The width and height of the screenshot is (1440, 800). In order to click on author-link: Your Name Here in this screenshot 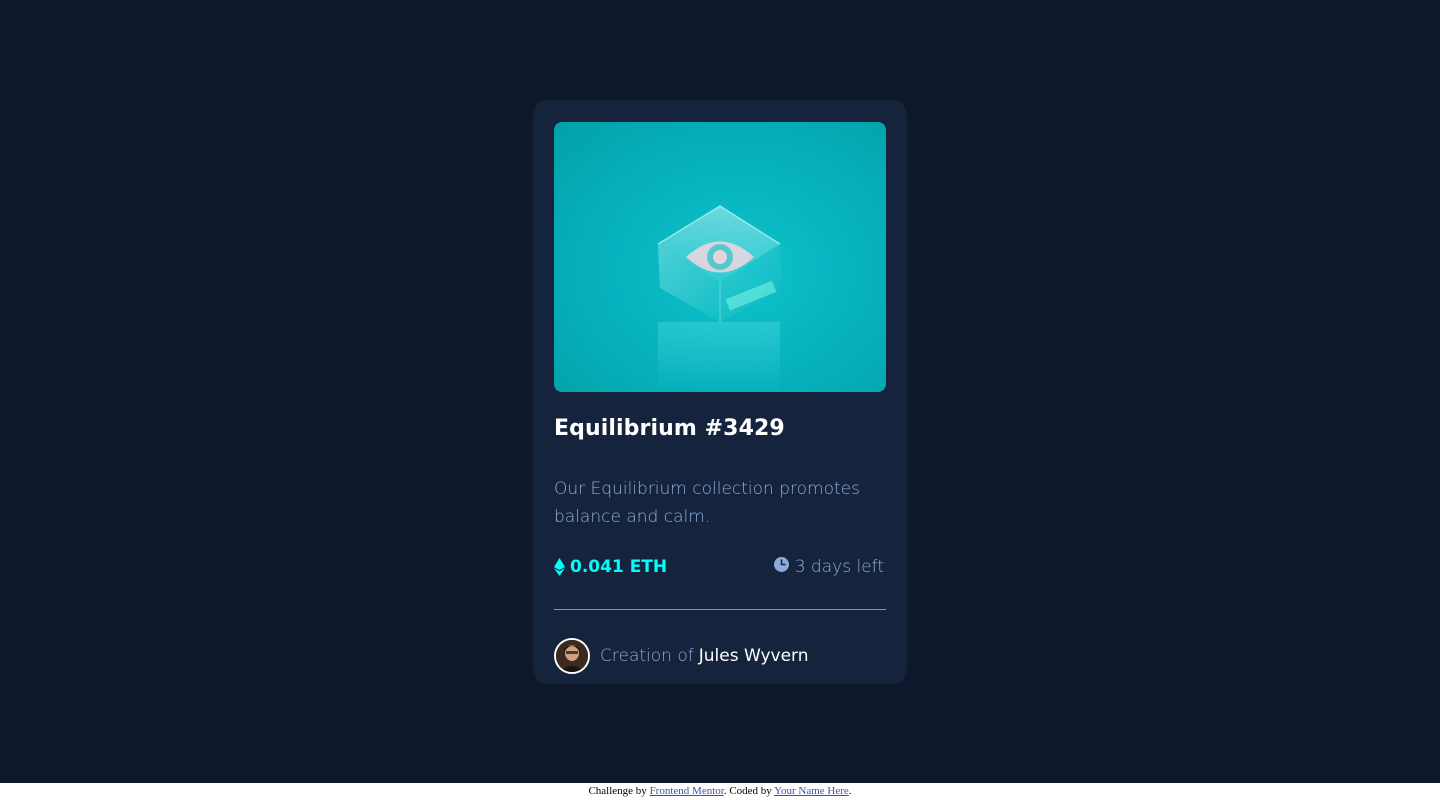, I will do `click(811, 791)`.